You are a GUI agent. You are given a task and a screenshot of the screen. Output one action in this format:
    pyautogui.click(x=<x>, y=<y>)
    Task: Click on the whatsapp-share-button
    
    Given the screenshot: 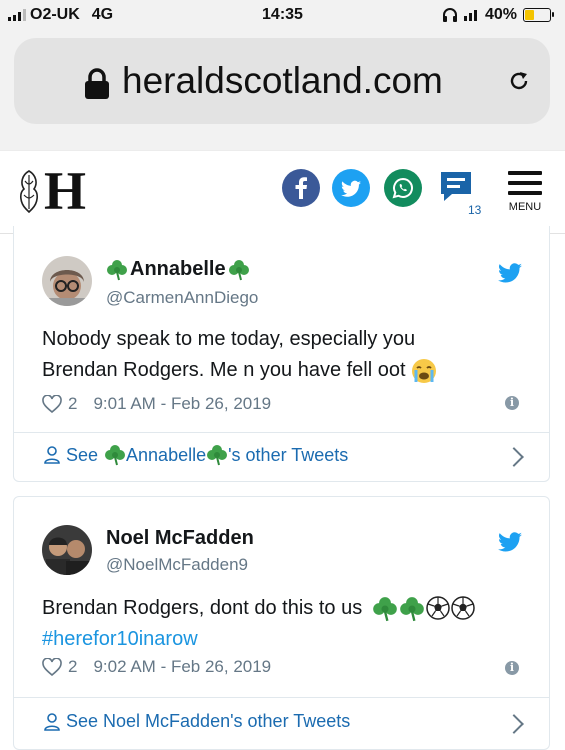 What is the action you would take?
    pyautogui.click(x=403, y=188)
    